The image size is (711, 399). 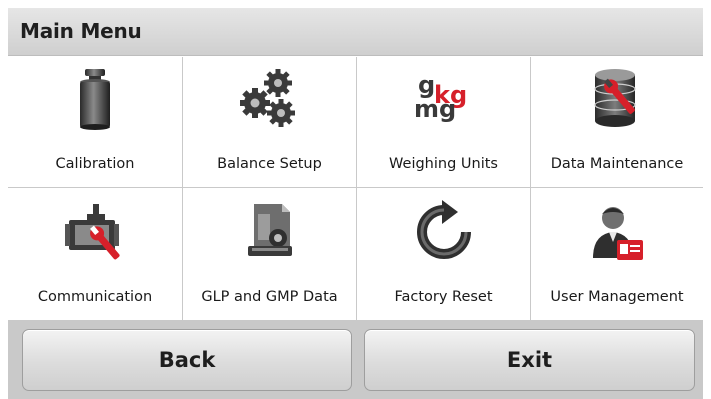 What do you see at coordinates (81, 31) in the screenshot?
I see `page-title: Main Menu` at bounding box center [81, 31].